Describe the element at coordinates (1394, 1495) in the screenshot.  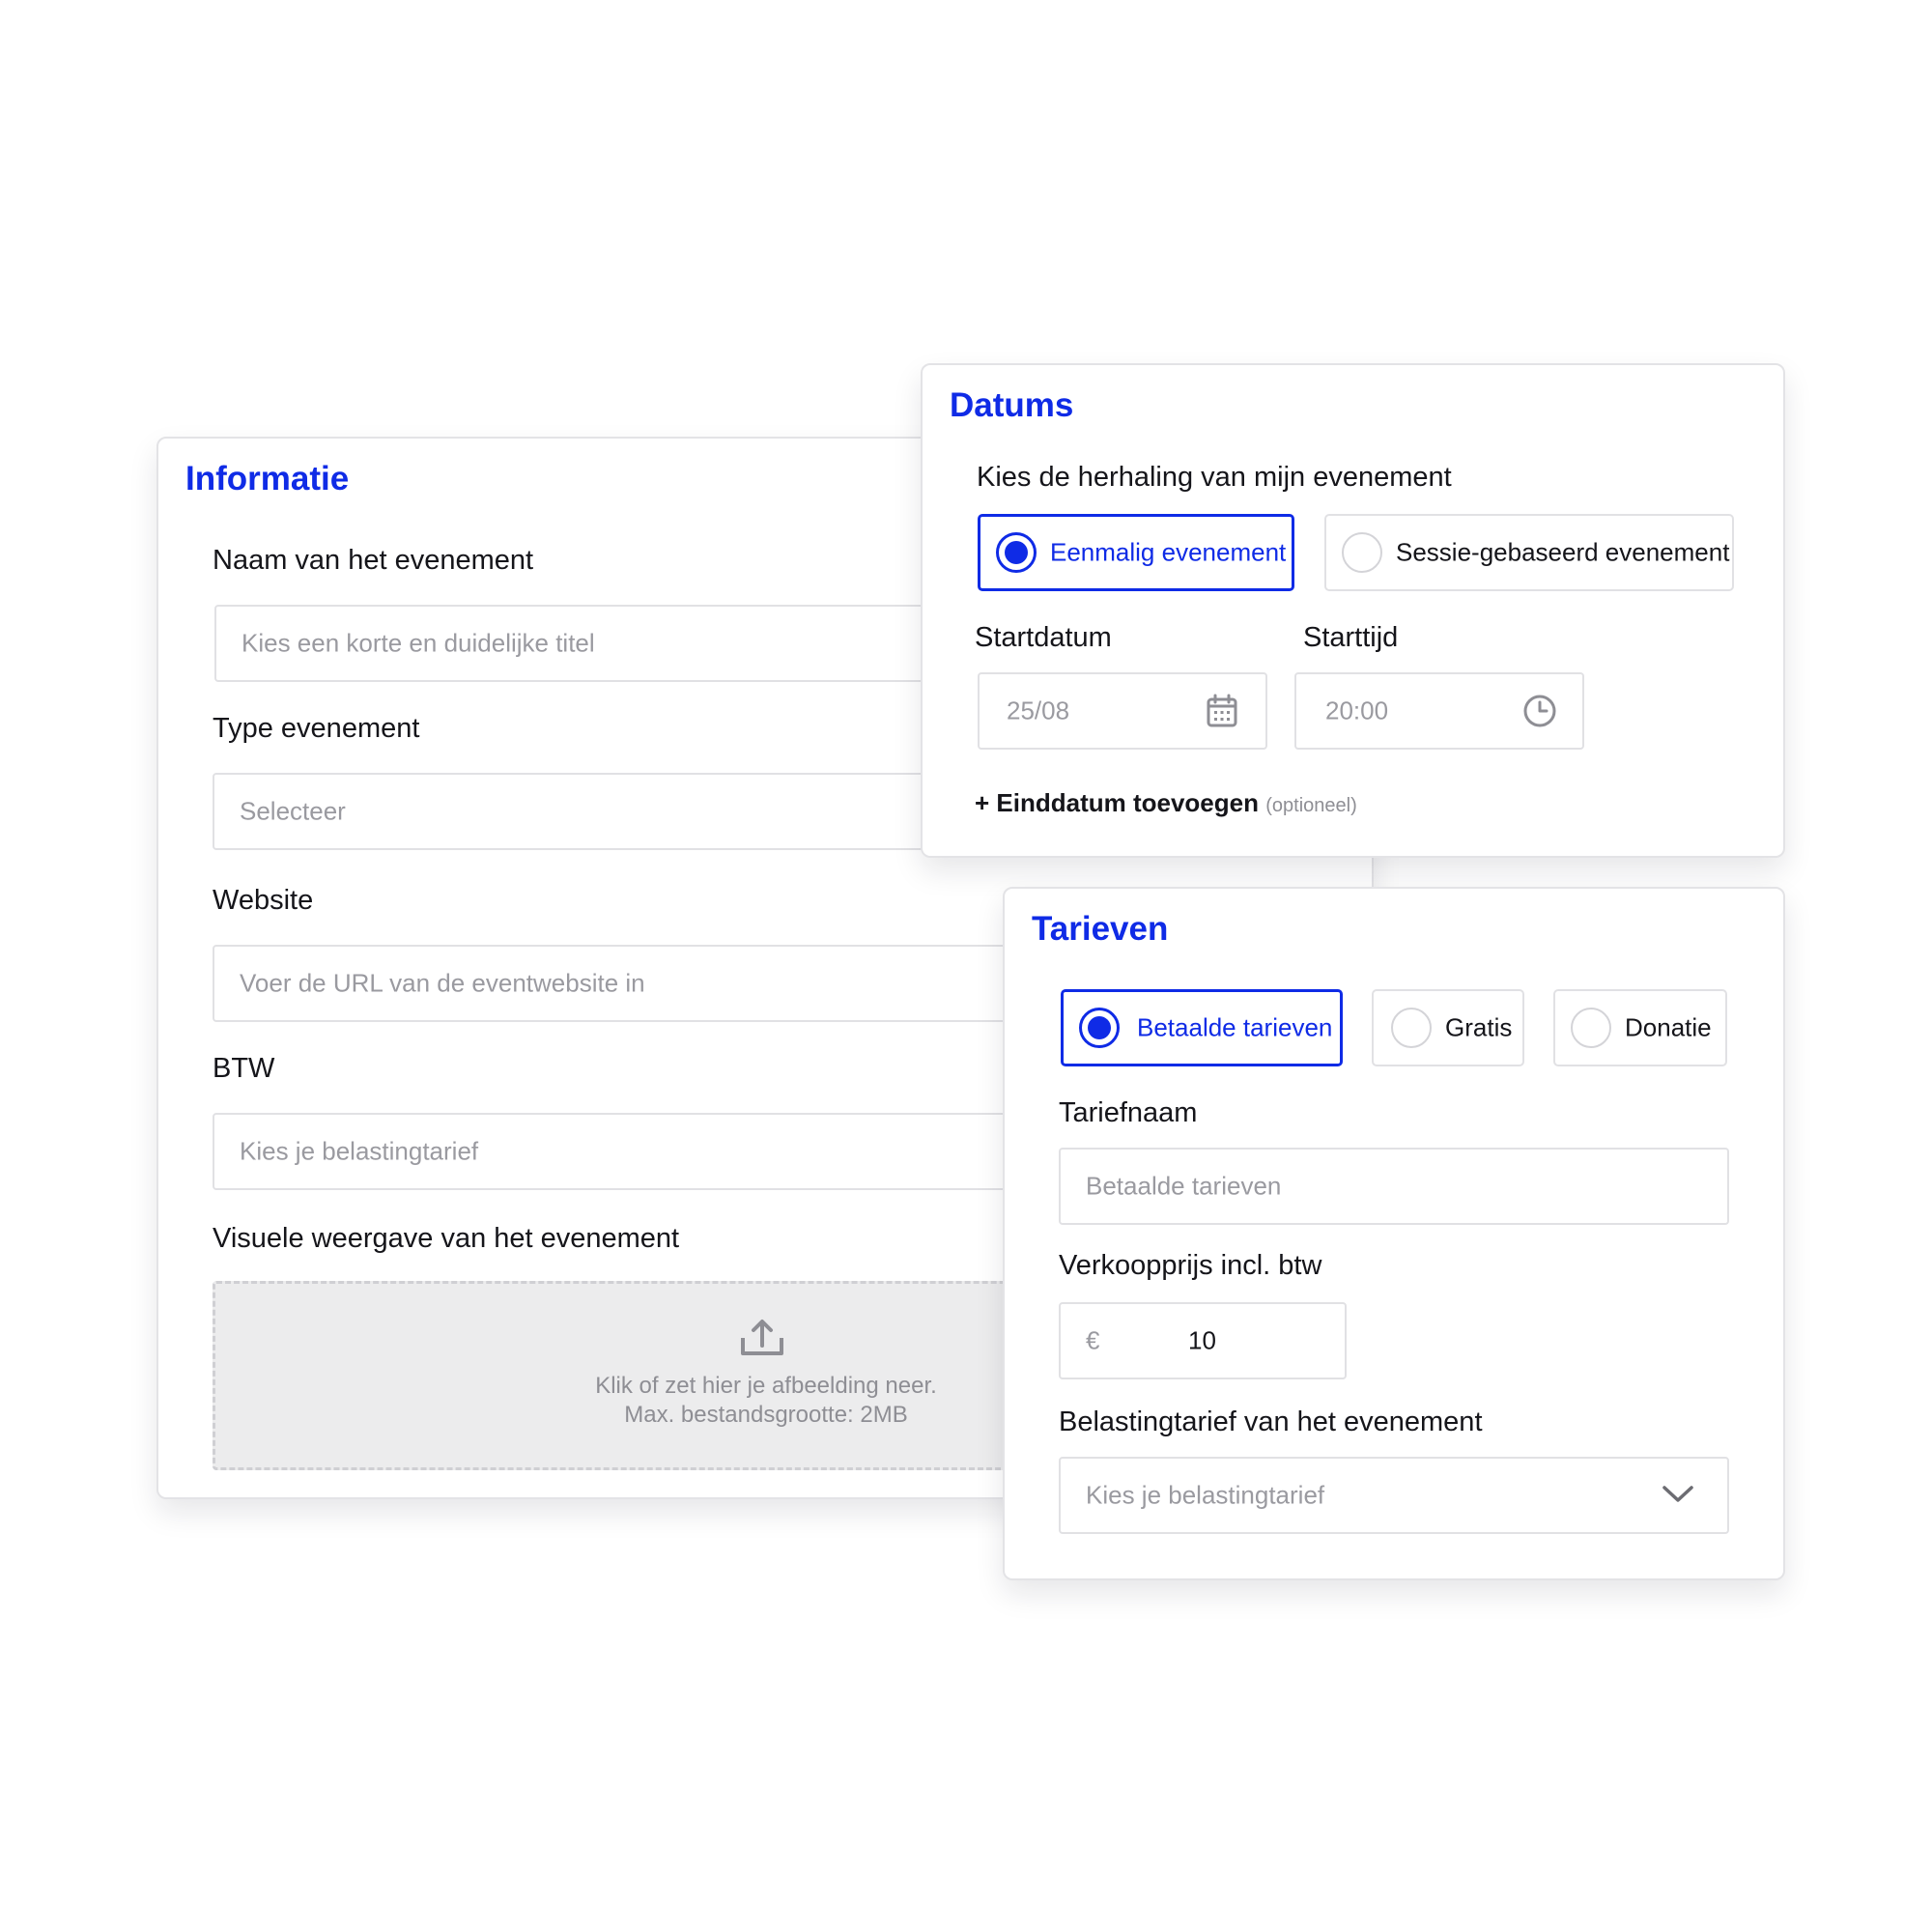
I see `tax-rate-select: Kies je belastingtarief` at that location.